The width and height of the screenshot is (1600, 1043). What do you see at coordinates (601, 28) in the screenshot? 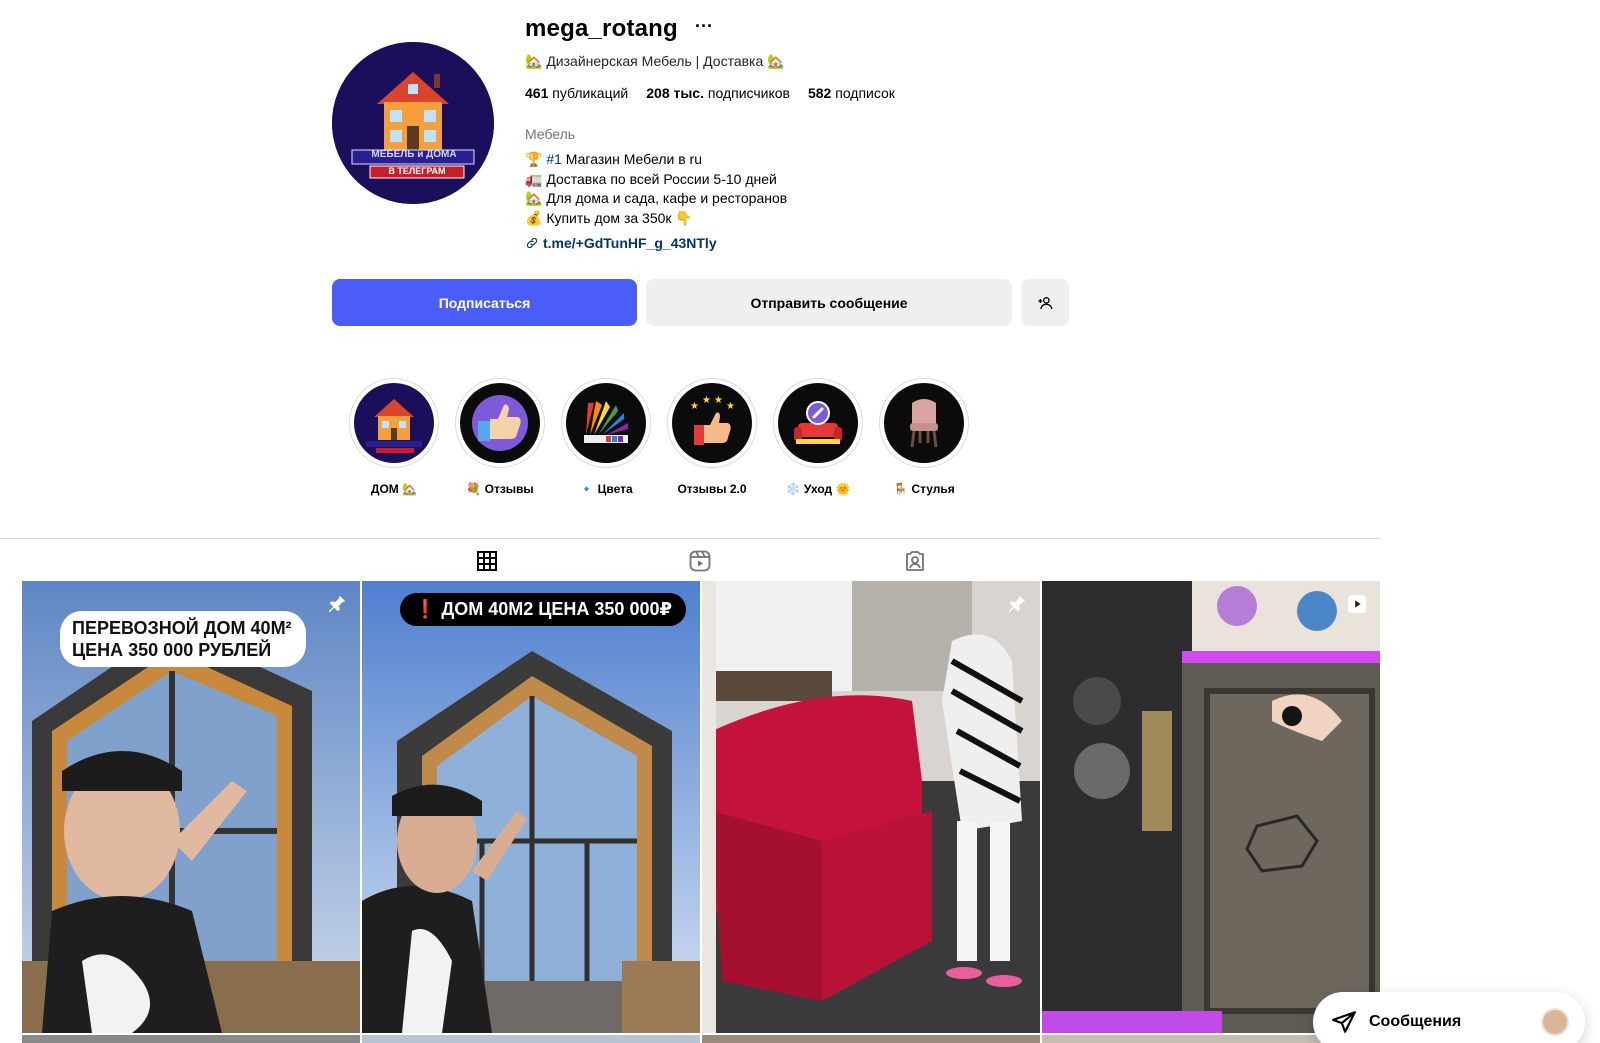
I see `profile-username: mega_rotang` at bounding box center [601, 28].